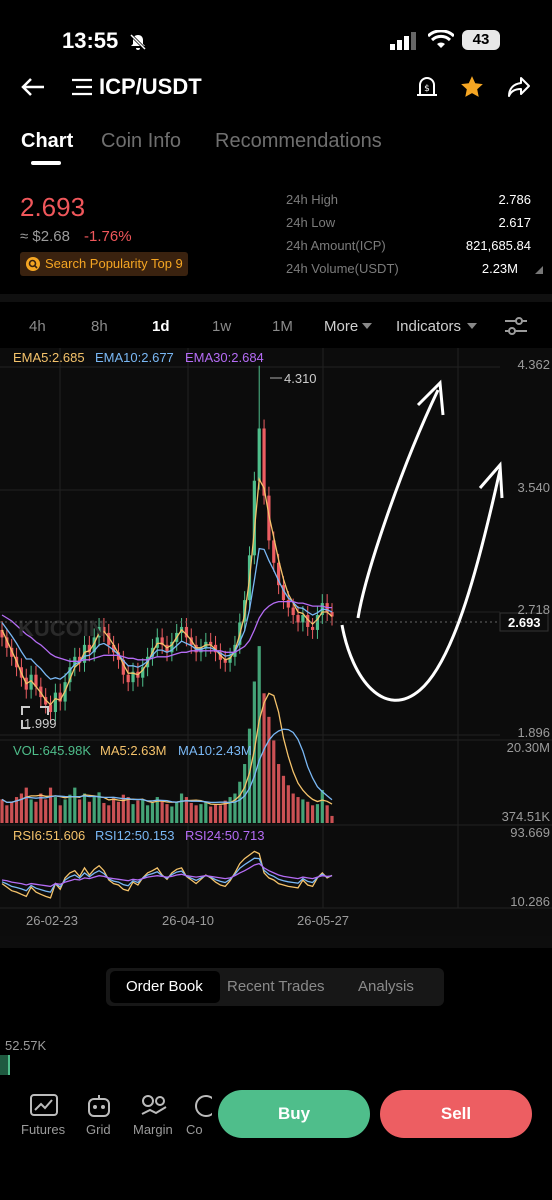  What do you see at coordinates (276, 298) in the screenshot?
I see `section-divider` at bounding box center [276, 298].